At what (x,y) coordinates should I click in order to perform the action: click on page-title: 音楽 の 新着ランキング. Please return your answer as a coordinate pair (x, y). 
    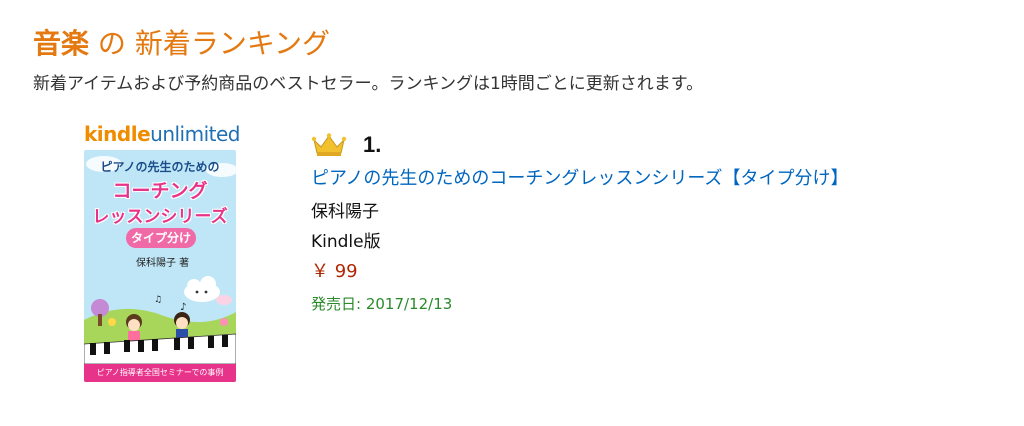
    Looking at the image, I should click on (181, 44).